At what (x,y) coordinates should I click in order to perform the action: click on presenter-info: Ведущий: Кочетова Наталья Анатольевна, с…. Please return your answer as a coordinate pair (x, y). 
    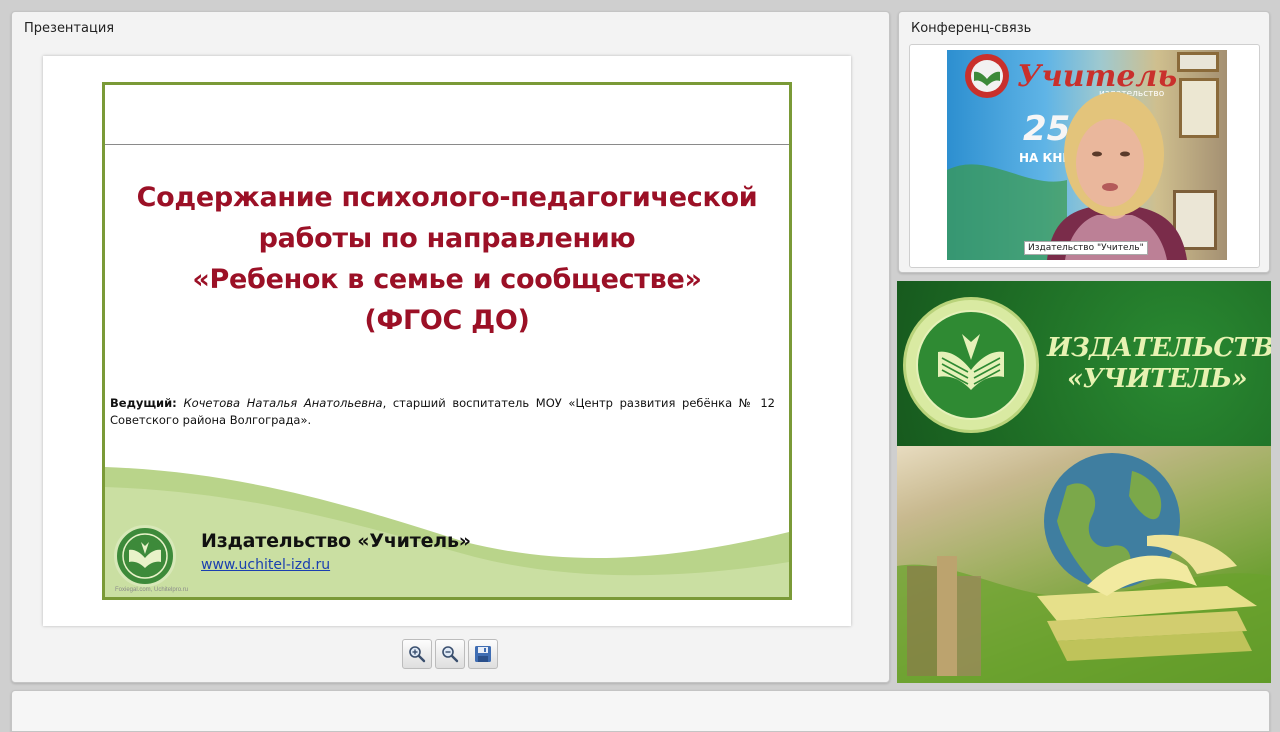
    Looking at the image, I should click on (442, 412).